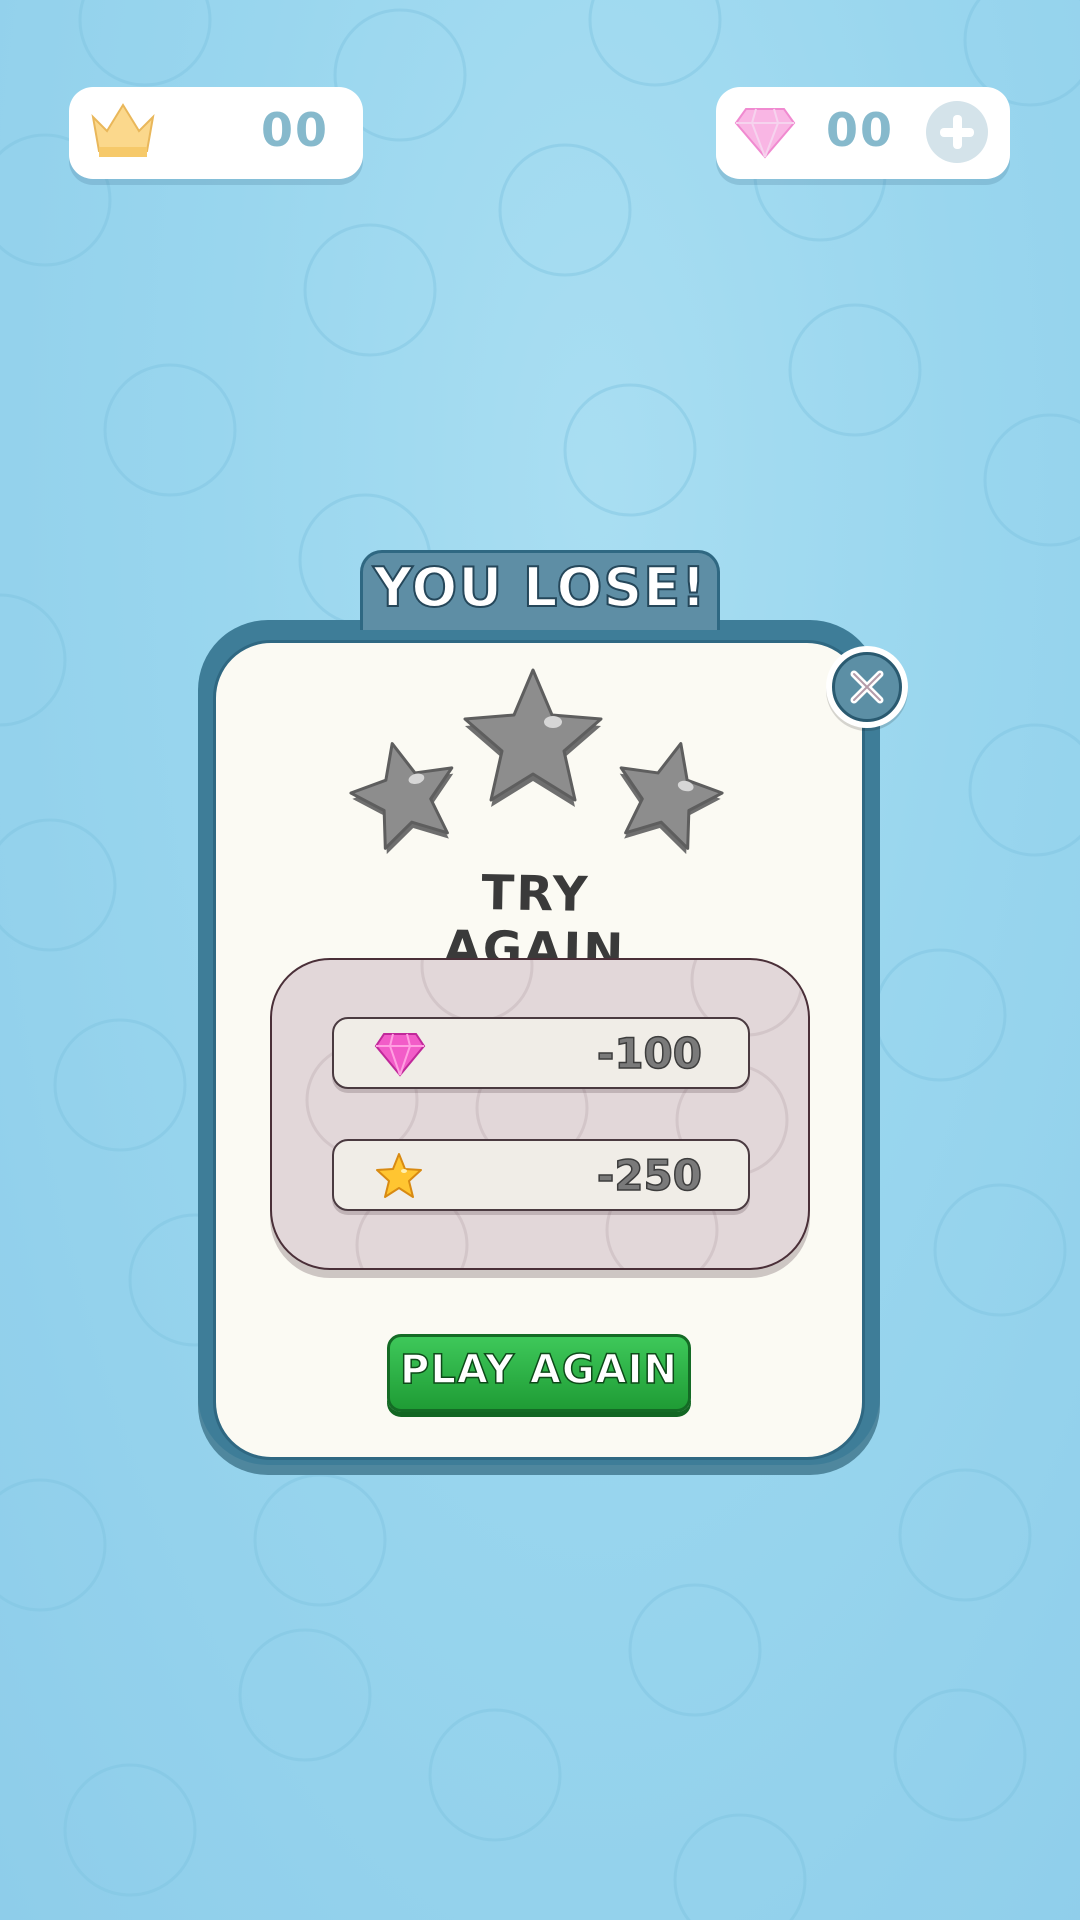 This screenshot has width=1080, height=1920. I want to click on play-again-button: PLAY AGAIN, so click(539, 1373).